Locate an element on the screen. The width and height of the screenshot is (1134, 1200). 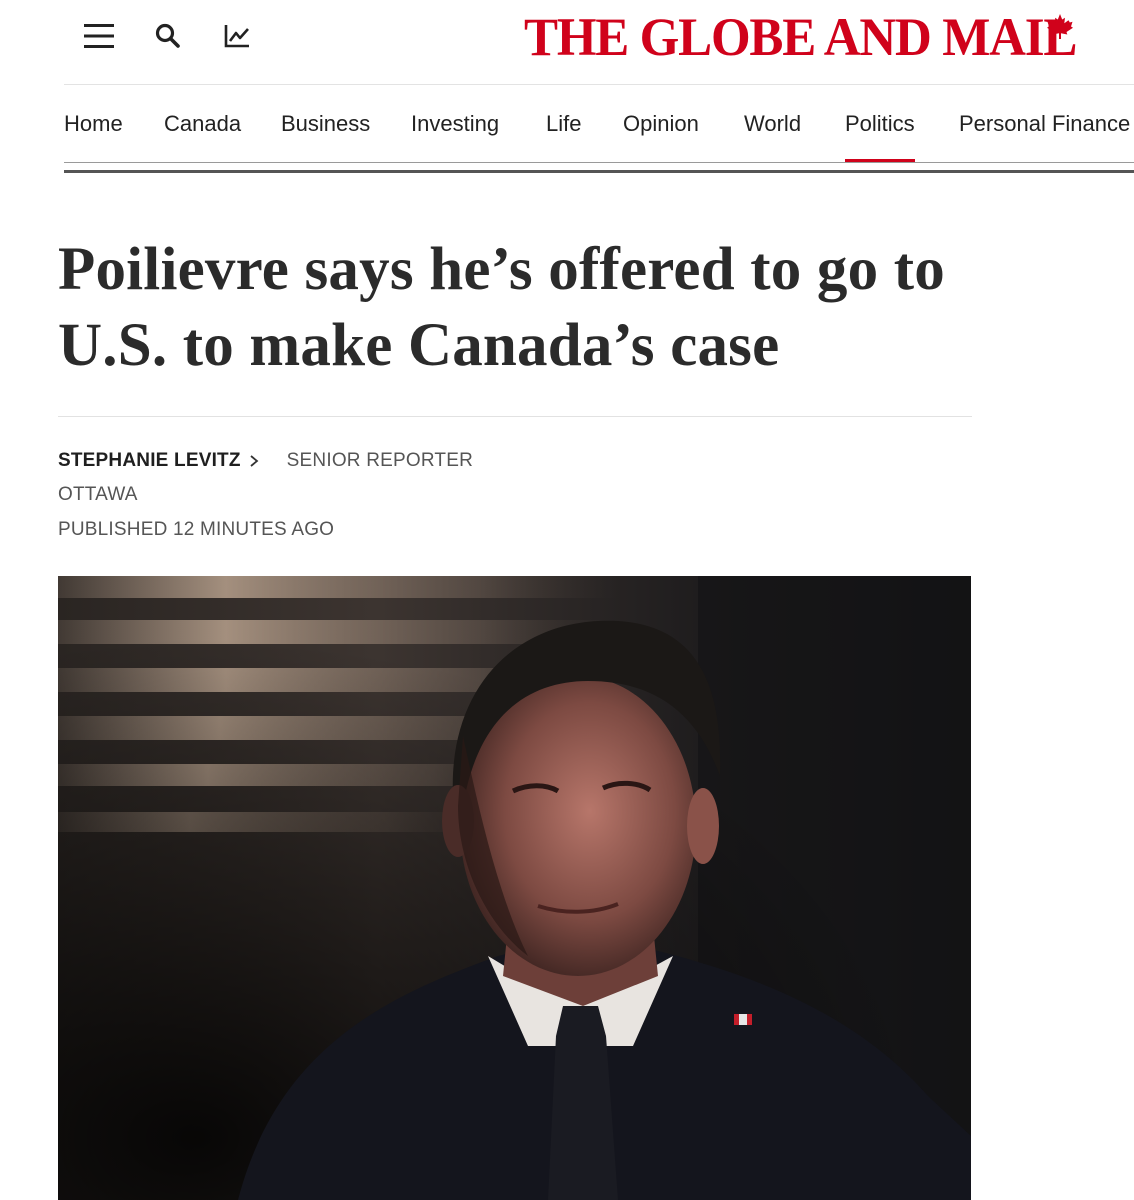
menu-button is located at coordinates (99, 36).